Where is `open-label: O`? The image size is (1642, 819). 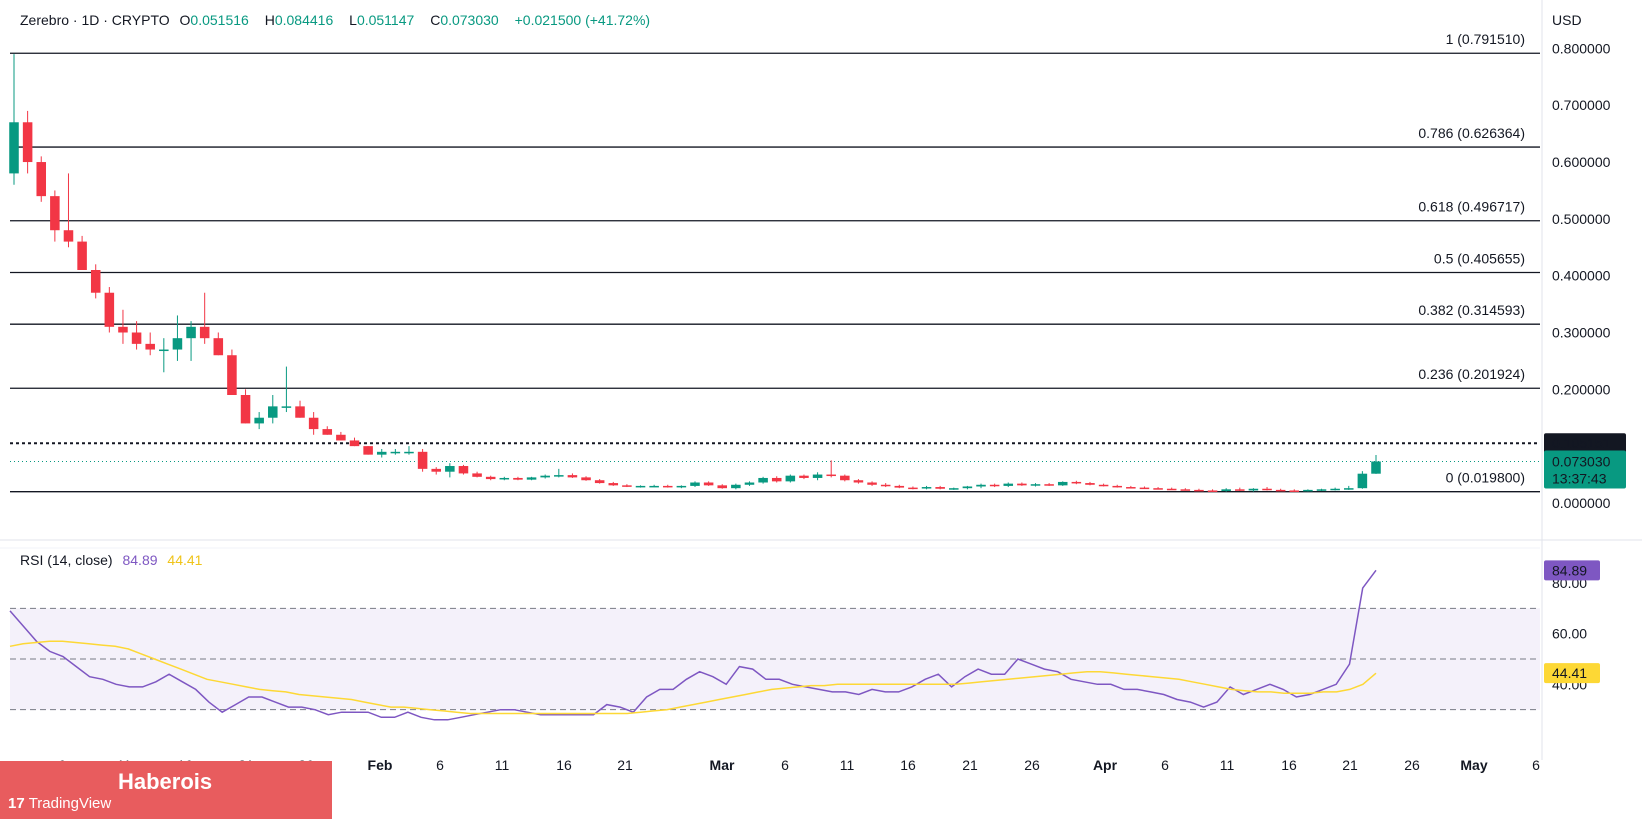 open-label: O is located at coordinates (185, 20).